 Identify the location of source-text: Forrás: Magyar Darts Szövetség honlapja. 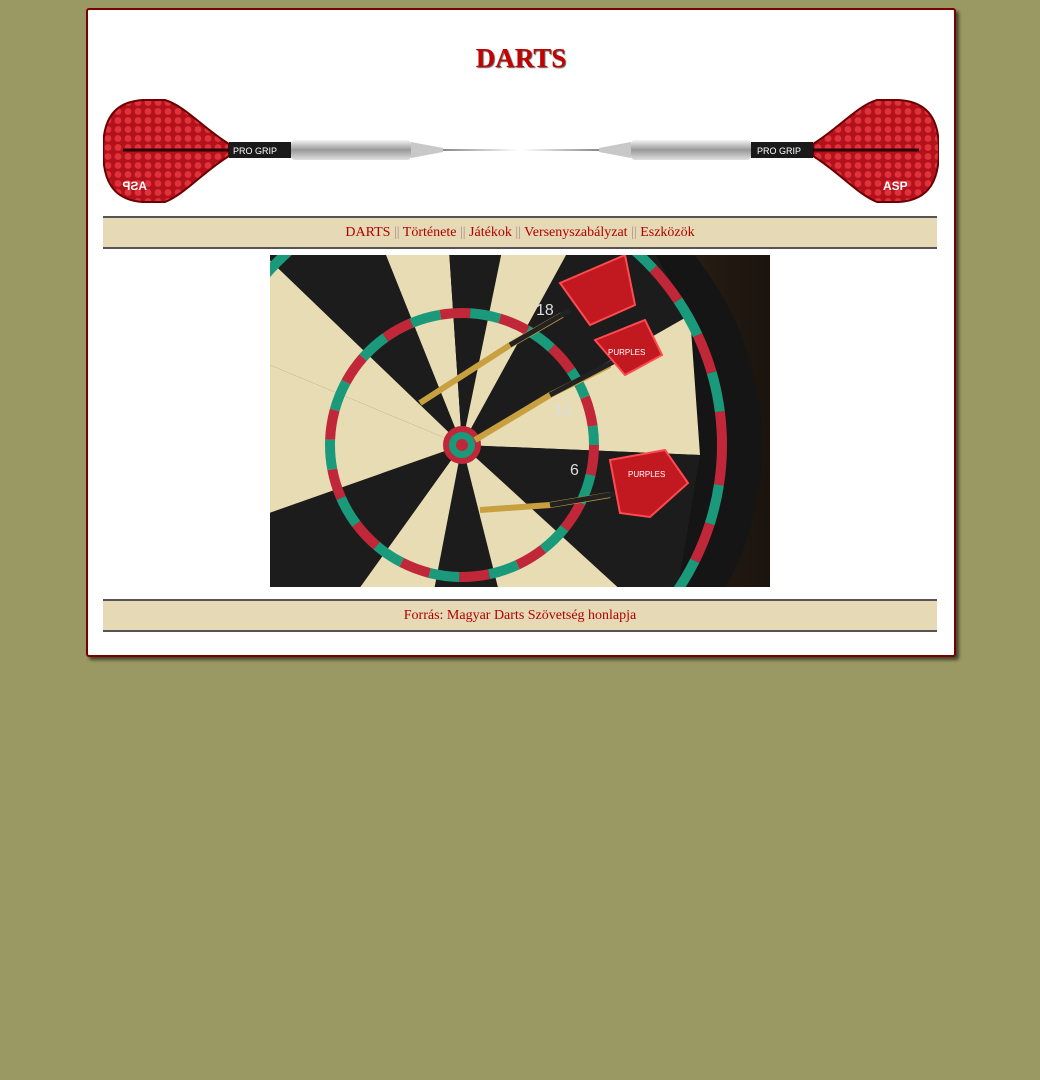
(520, 615).